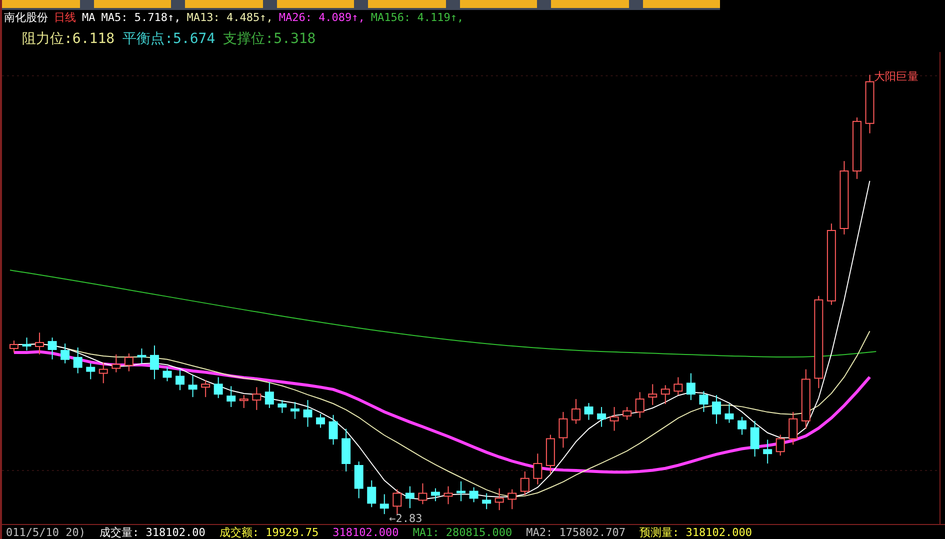  I want to click on period-label: 日线, so click(65, 17).